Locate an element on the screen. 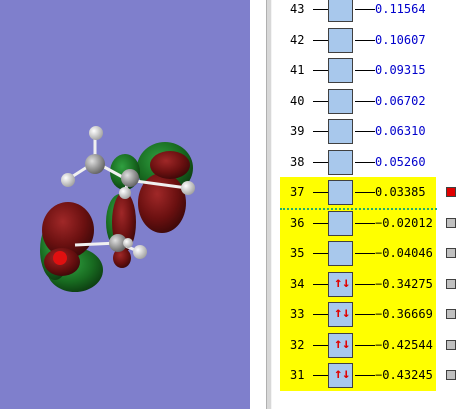 This screenshot has height=409, width=472. orbital-row: 32 ↑ ↓ −0.42544 is located at coordinates (376, 345).